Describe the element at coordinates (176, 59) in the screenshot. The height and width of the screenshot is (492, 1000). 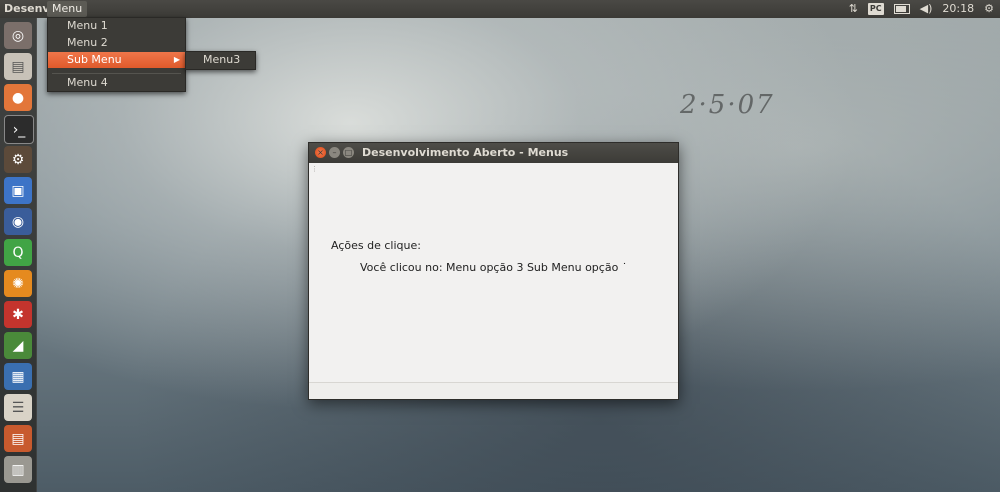
I see `submenu-arrow-icon: ▶` at that location.